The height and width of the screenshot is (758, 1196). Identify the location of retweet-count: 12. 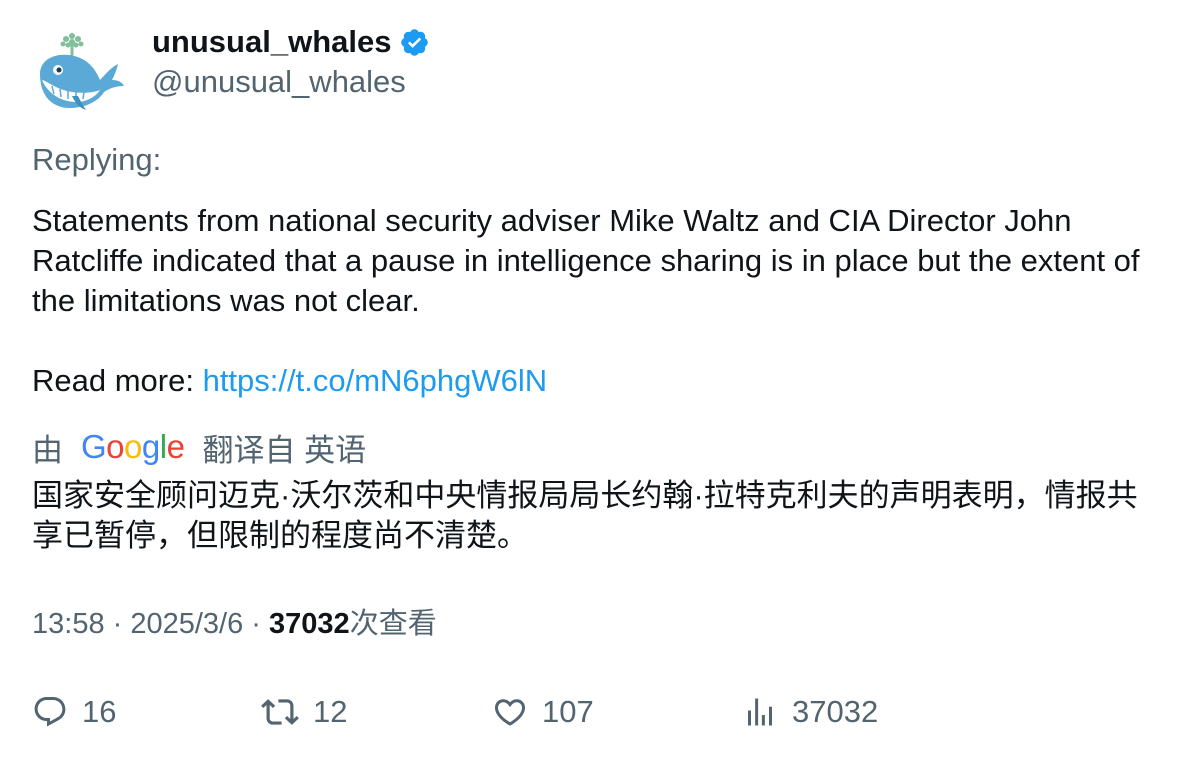
(330, 711).